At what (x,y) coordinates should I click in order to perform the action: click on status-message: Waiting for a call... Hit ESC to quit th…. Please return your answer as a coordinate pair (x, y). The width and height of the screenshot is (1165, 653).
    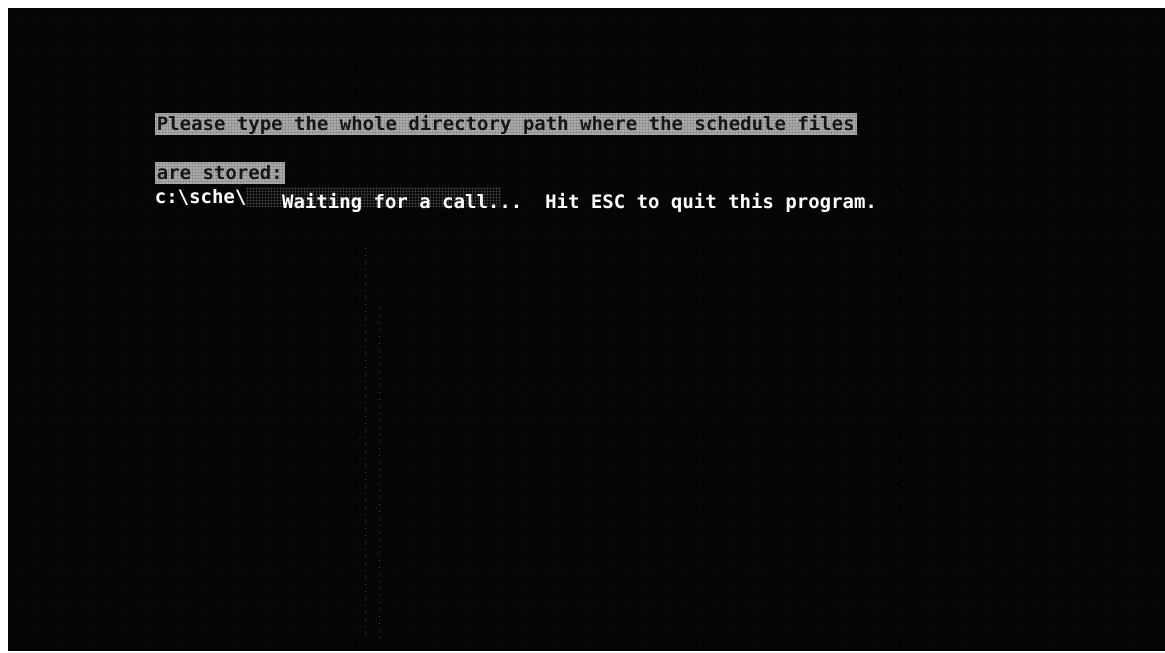
    Looking at the image, I should click on (579, 202).